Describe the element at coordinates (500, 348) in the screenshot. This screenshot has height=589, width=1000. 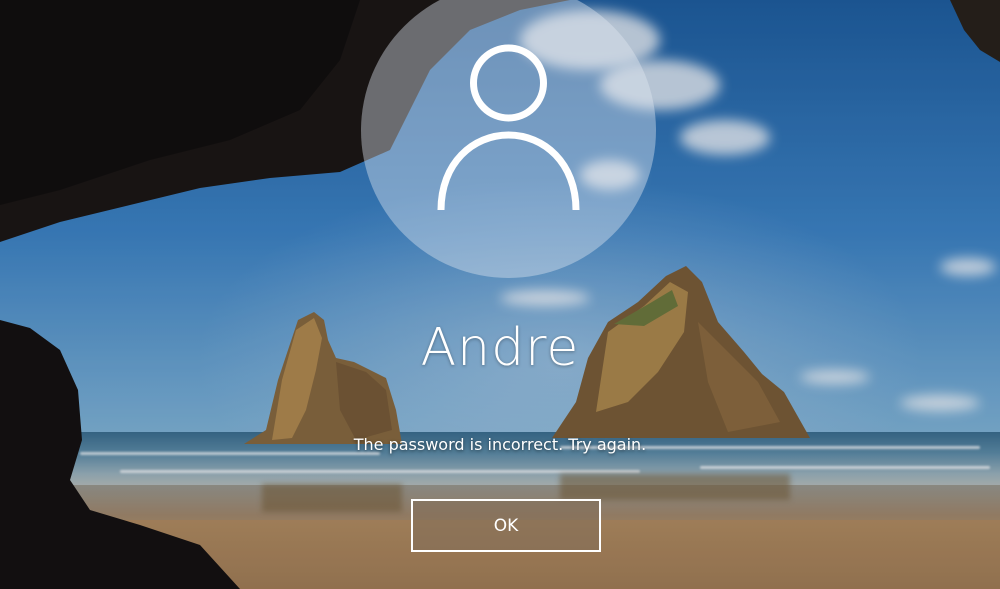
I see `user-name: Andre` at that location.